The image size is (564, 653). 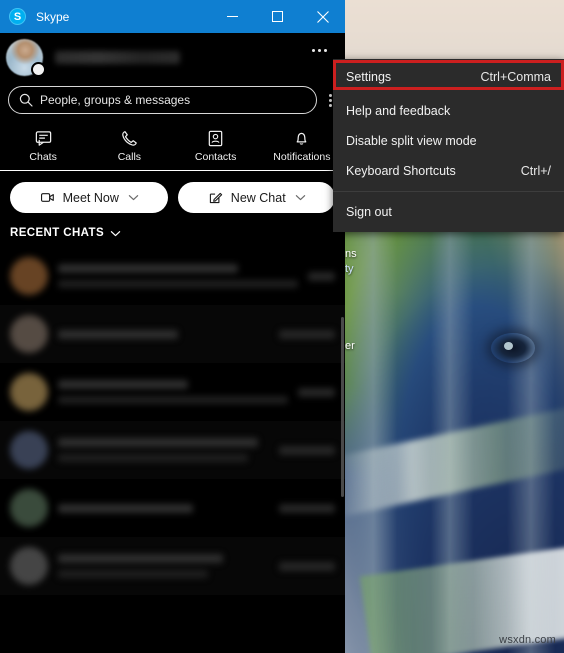 What do you see at coordinates (117, 57) in the screenshot?
I see `profile-name-redacted` at bounding box center [117, 57].